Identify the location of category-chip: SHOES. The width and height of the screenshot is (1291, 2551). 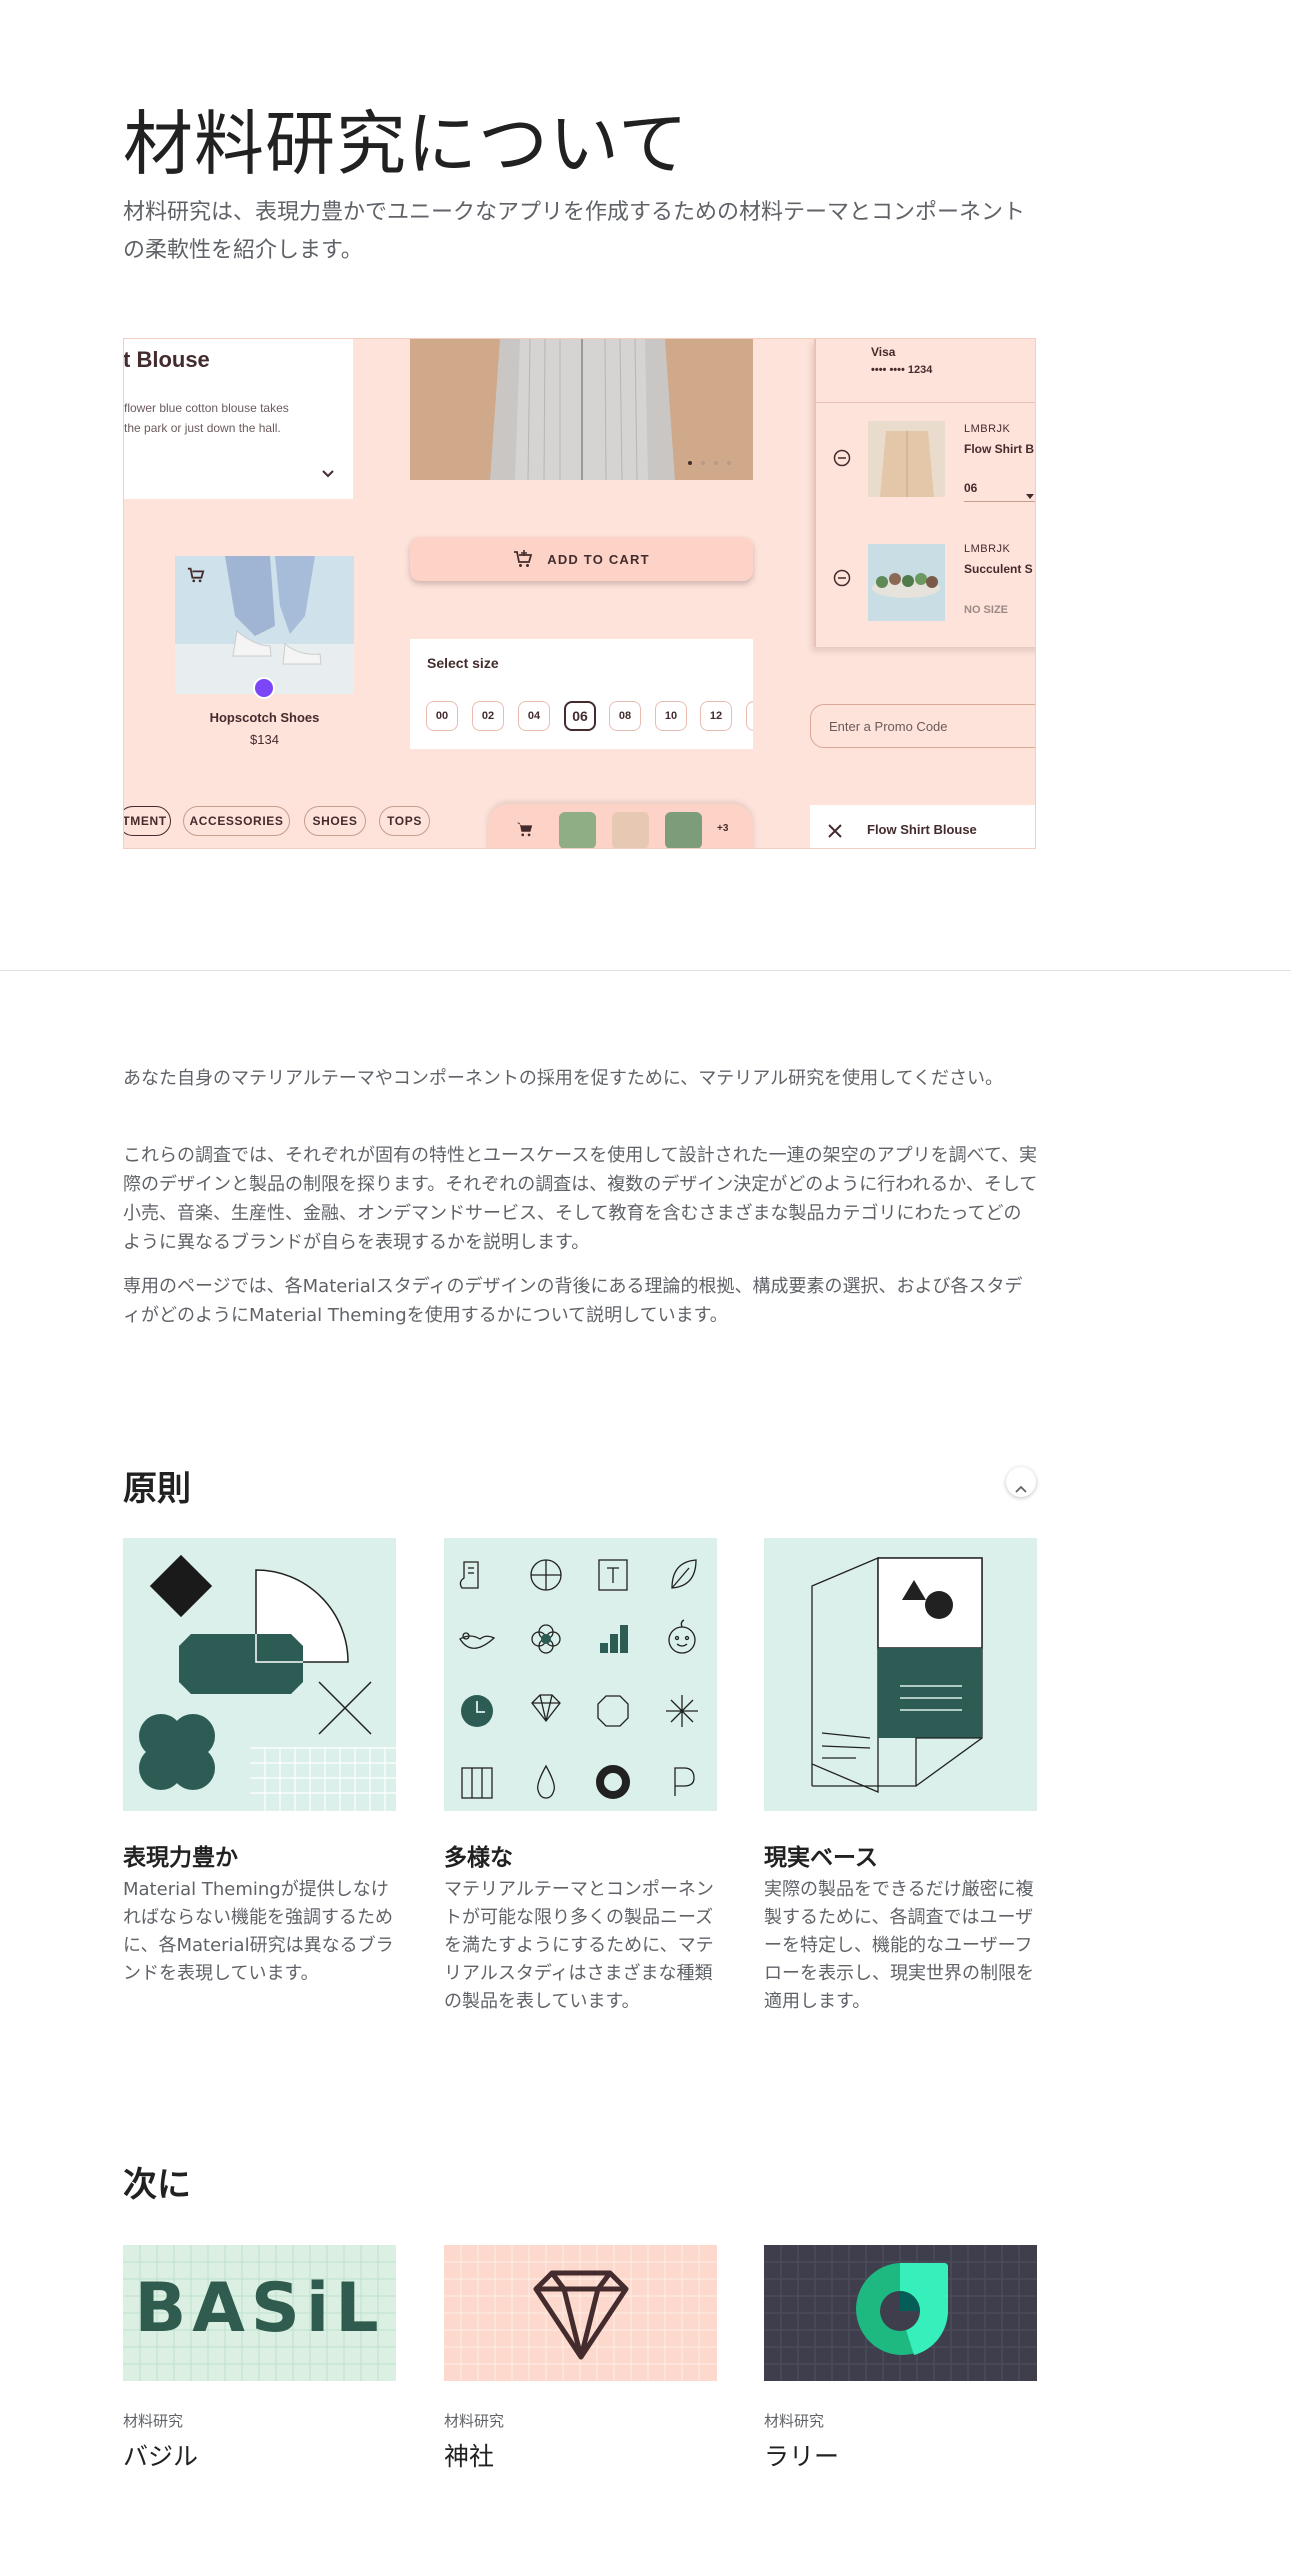
(335, 821).